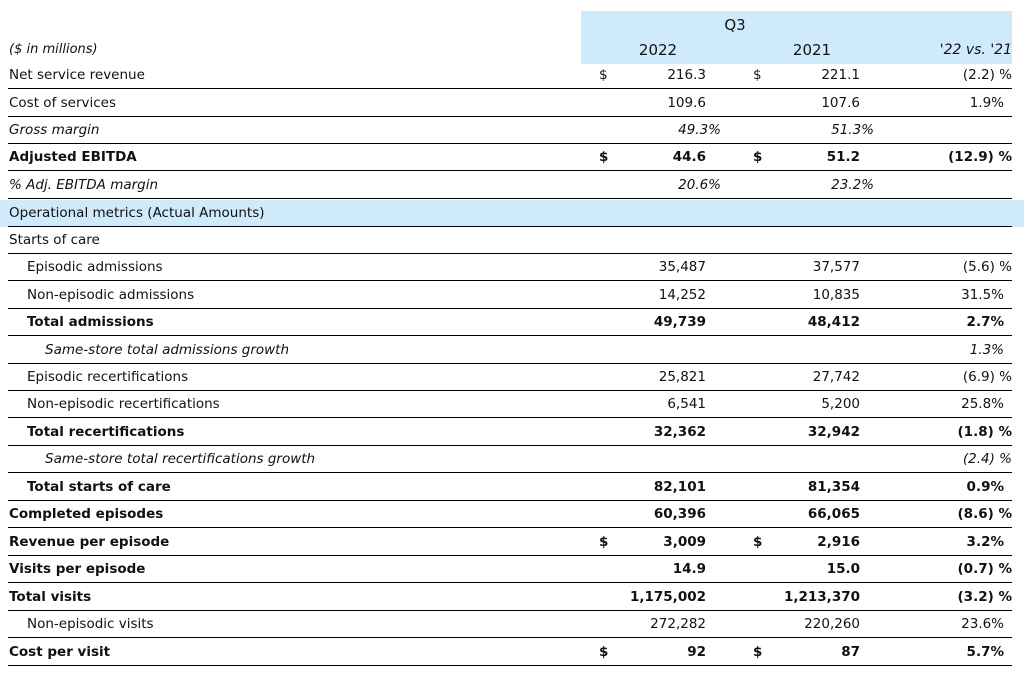 The image size is (1024, 679). What do you see at coordinates (679, 322) in the screenshot?
I see `value-2022: 49,739` at bounding box center [679, 322].